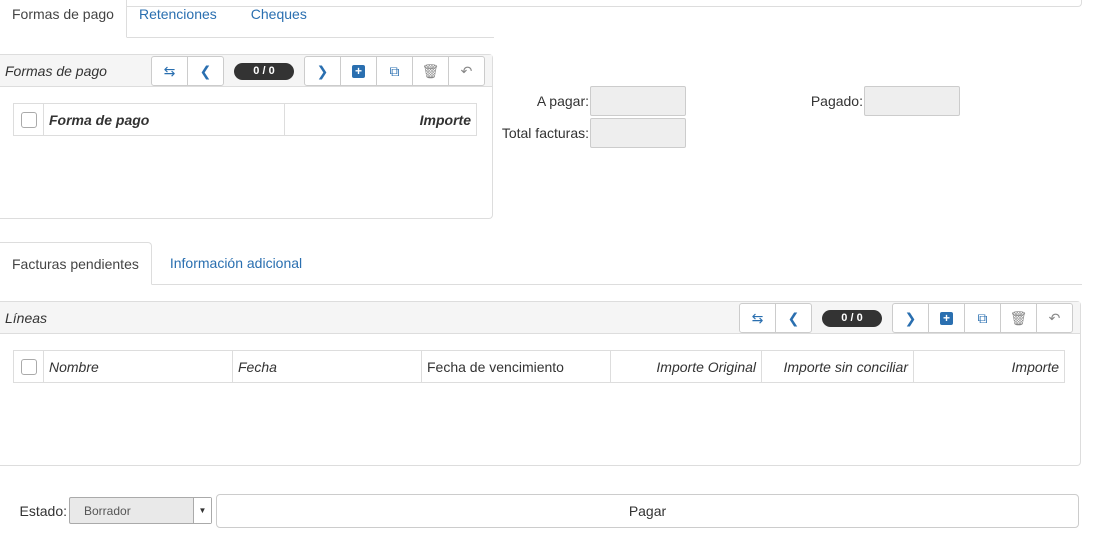  I want to click on payments-panel: Formas de pago ⇆ ❮ 0 / 0 ❯ + ⧉ 🗑 ↶, so click(246, 136).